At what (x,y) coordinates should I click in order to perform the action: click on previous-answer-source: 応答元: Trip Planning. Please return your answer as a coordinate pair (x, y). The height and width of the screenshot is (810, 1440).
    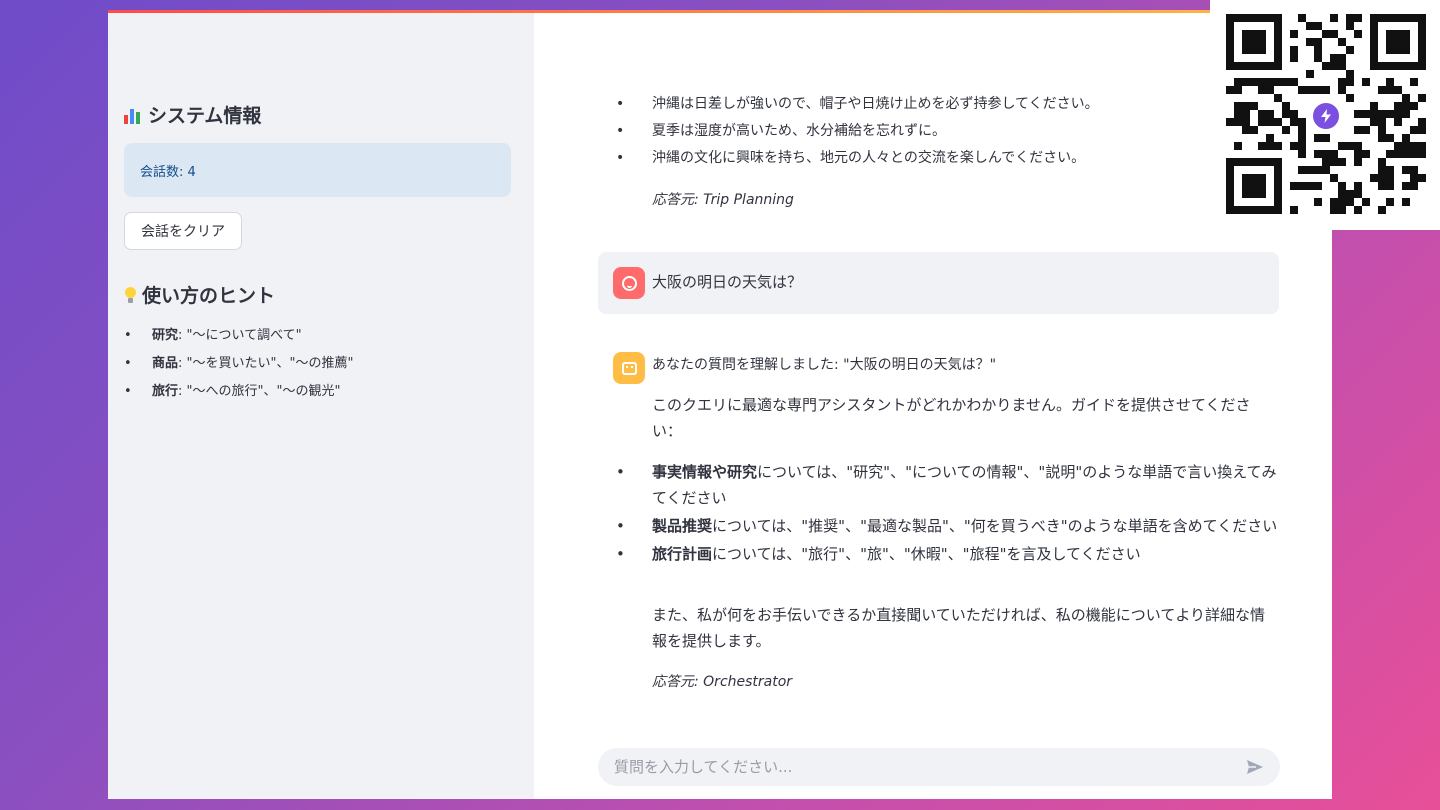
    Looking at the image, I should click on (723, 200).